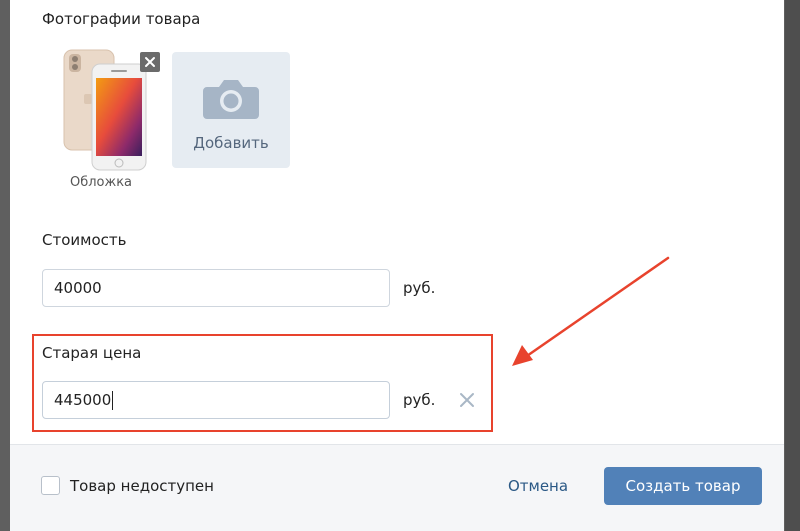 This screenshot has height=531, width=800. I want to click on price-unit: руб., so click(419, 288).